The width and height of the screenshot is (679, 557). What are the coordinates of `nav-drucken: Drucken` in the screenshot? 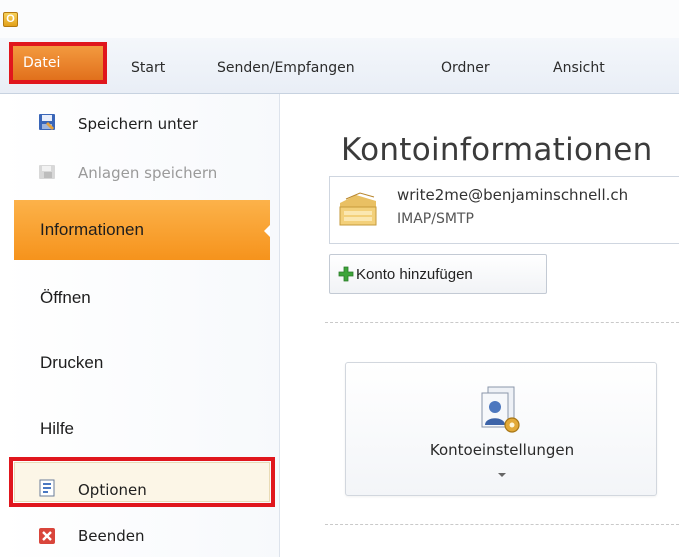 It's located at (142, 363).